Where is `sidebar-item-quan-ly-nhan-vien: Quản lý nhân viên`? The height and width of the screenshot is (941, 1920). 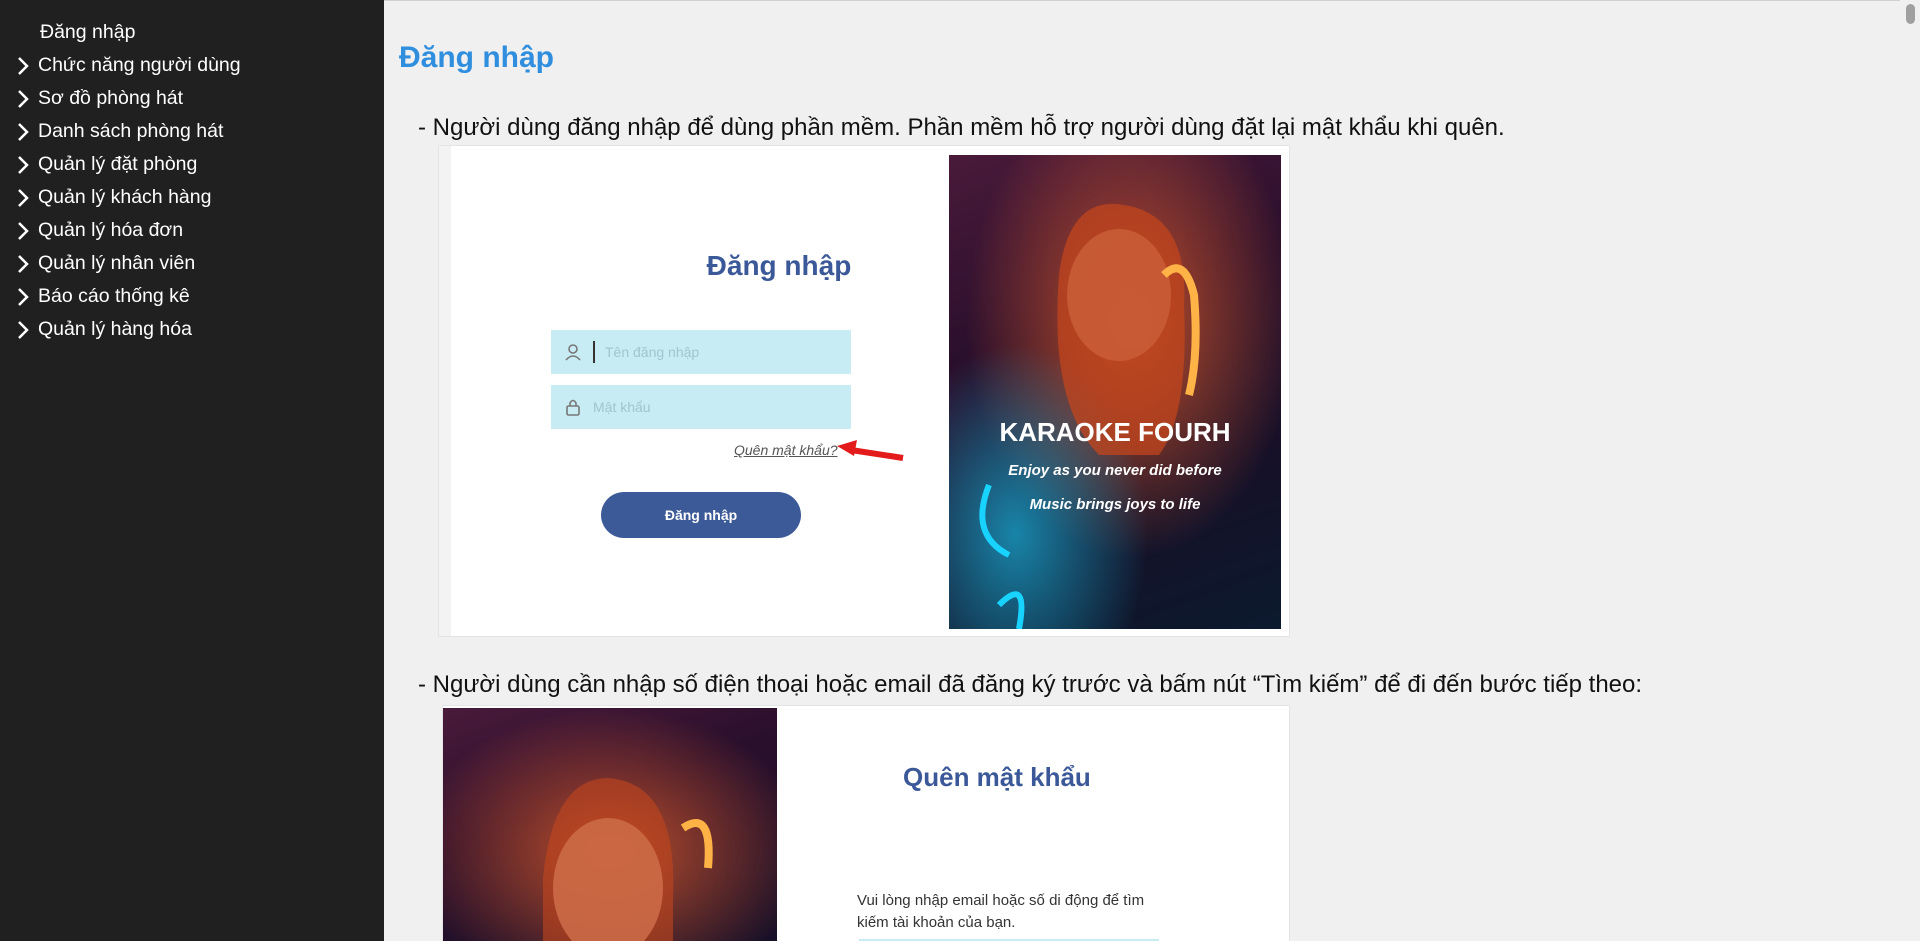
sidebar-item-quan-ly-nhan-vien: Quản lý nhân viên is located at coordinates (192, 263).